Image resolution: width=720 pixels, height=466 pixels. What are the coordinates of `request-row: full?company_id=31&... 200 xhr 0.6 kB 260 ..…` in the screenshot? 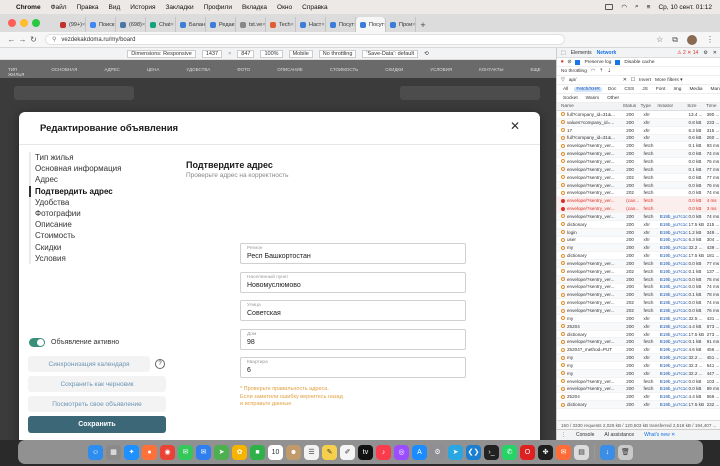 It's located at (638, 138).